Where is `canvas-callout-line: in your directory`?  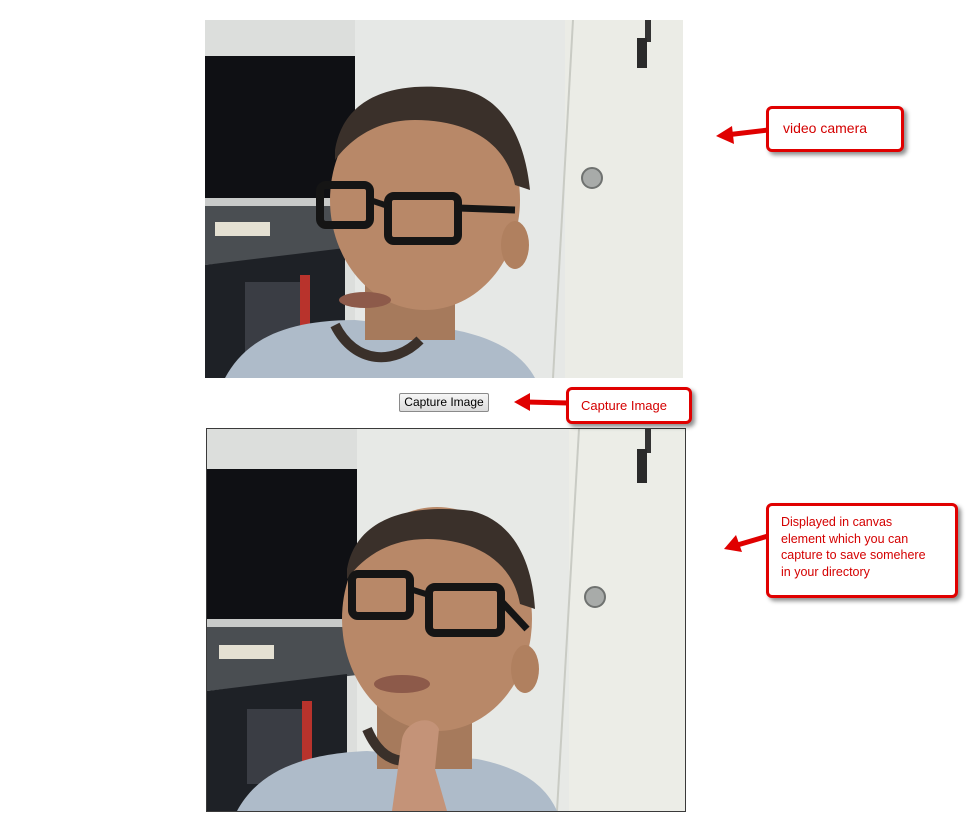 canvas-callout-line: in your directory is located at coordinates (825, 571).